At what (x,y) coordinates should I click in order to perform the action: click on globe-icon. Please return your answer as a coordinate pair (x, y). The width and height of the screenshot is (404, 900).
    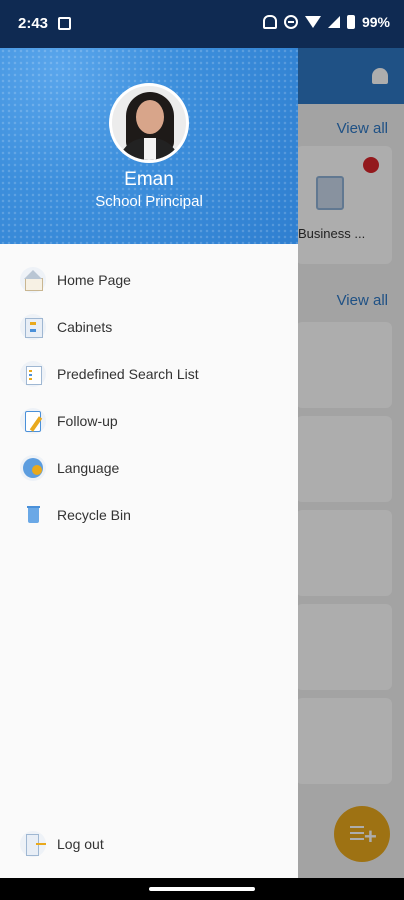
    Looking at the image, I should click on (33, 467).